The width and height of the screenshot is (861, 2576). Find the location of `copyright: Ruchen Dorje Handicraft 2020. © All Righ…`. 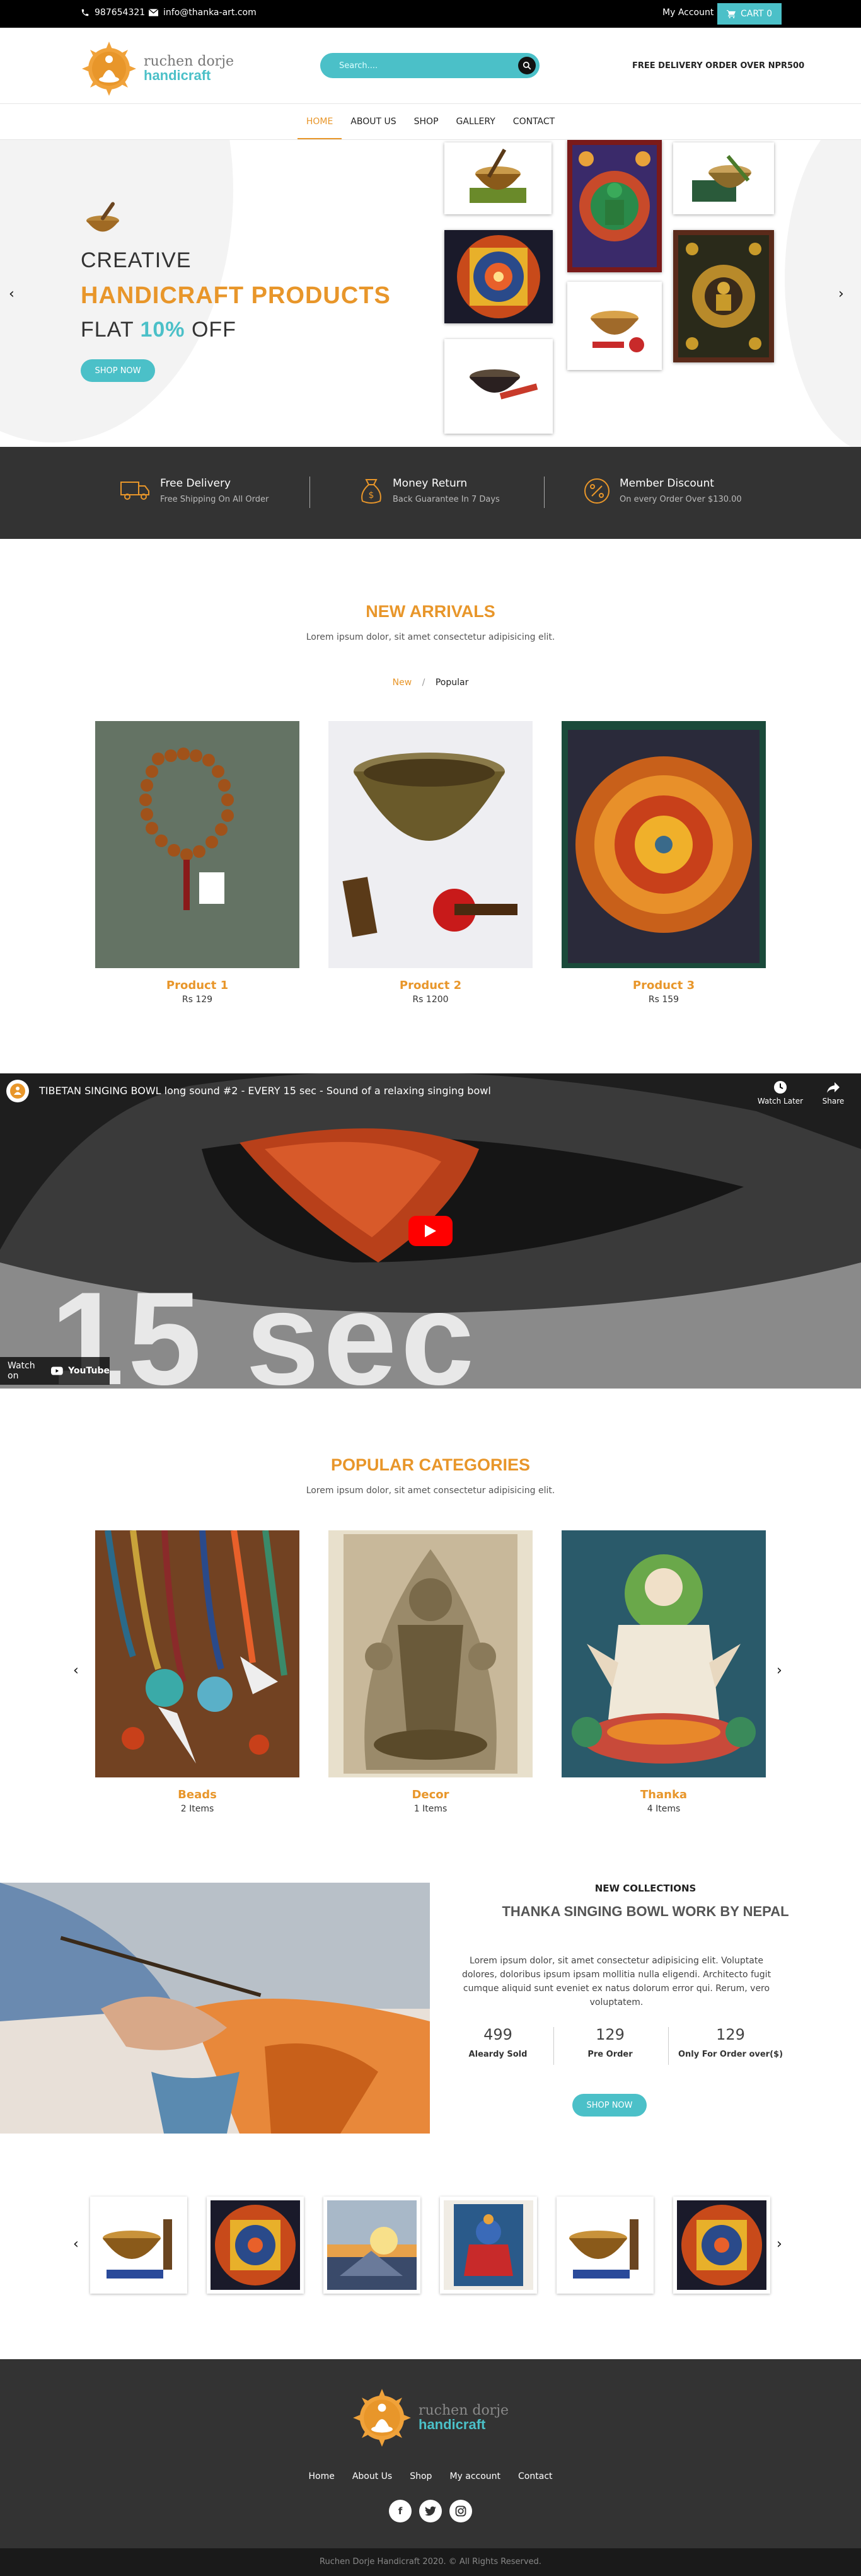

copyright: Ruchen Dorje Handicraft 2020. © All Righ… is located at coordinates (430, 2562).